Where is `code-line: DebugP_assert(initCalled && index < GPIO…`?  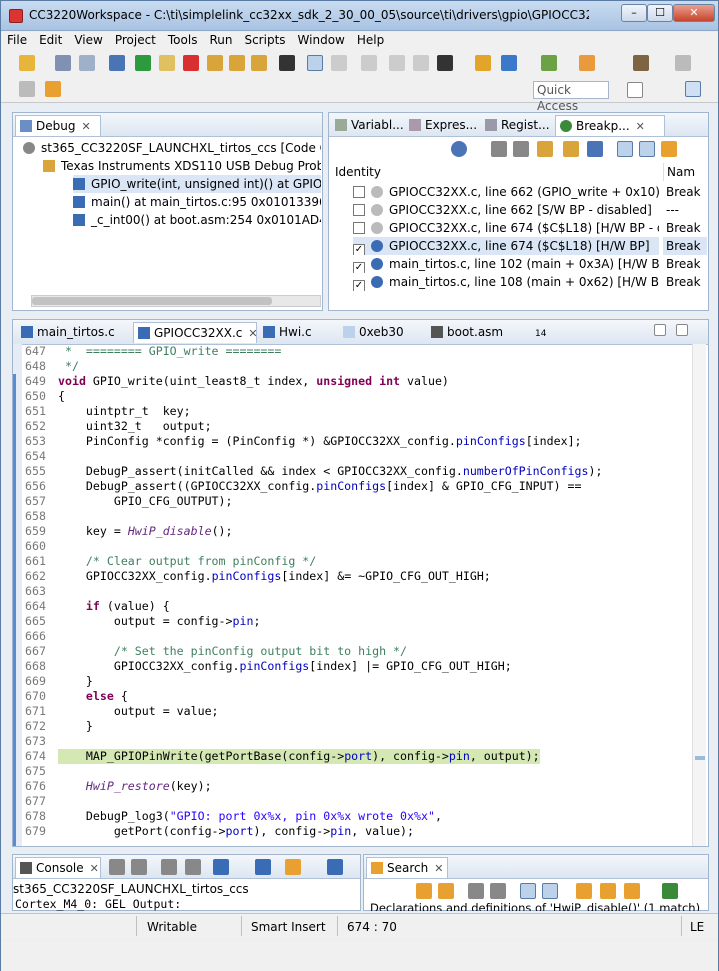 code-line: DebugP_assert(initCalled && index < GPIO… is located at coordinates (330, 471).